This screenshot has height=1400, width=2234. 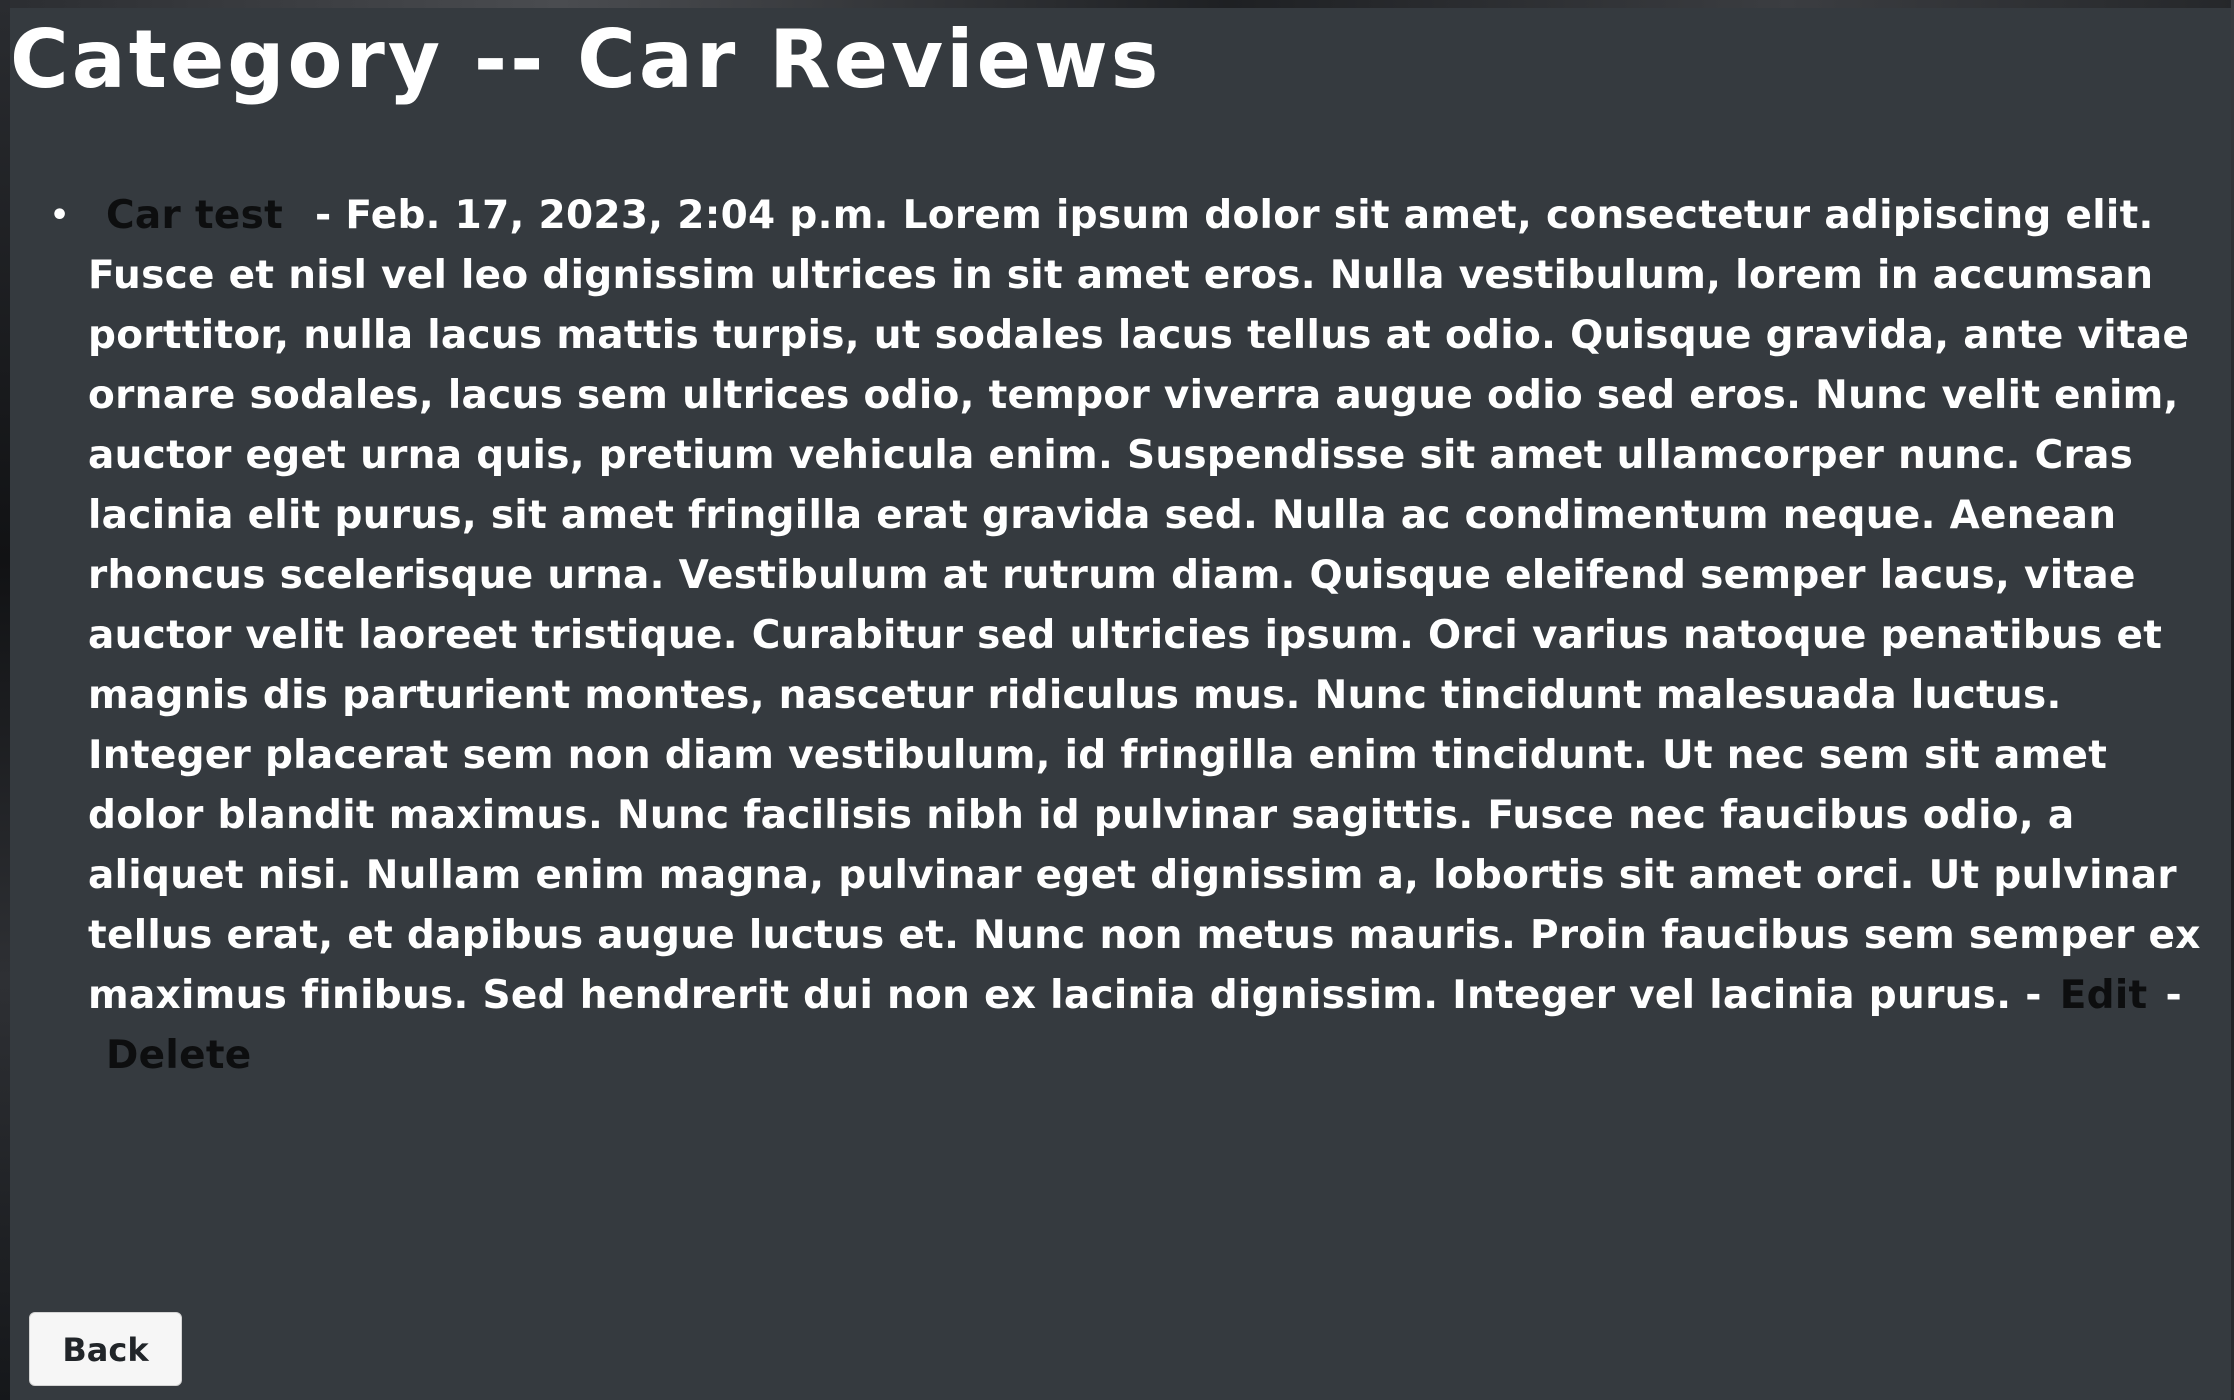 I want to click on edit-link: Edit, so click(x=2104, y=995).